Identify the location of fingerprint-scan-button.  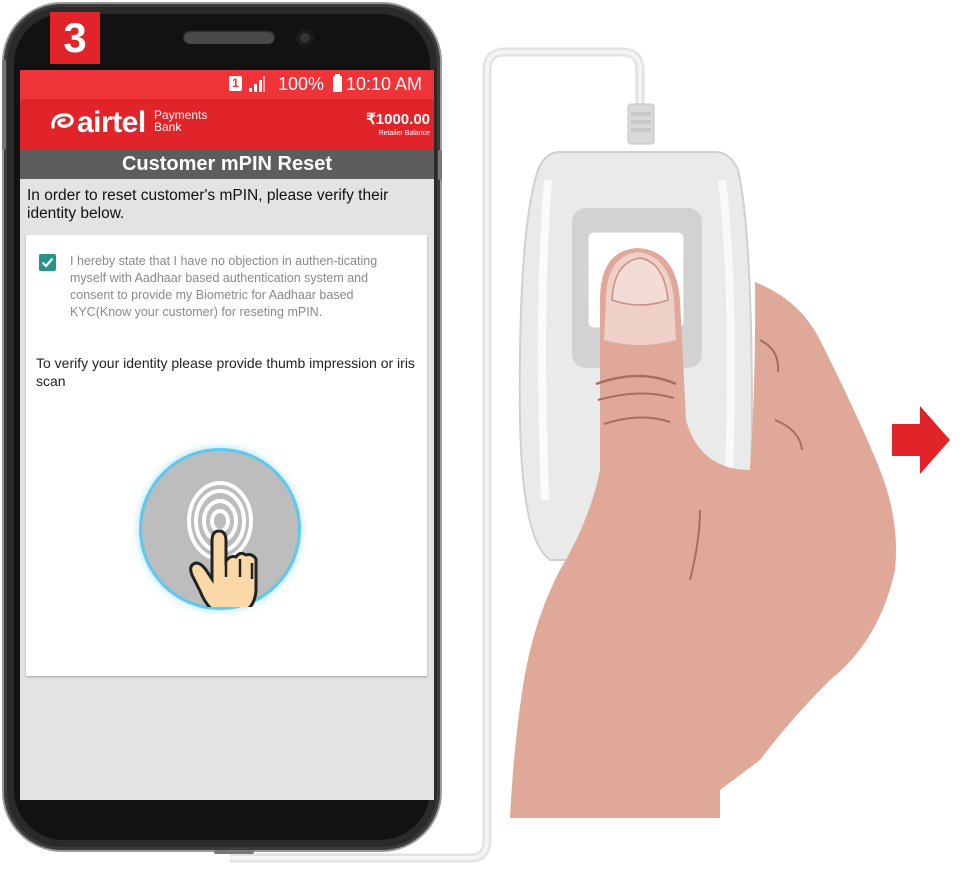
(220, 534).